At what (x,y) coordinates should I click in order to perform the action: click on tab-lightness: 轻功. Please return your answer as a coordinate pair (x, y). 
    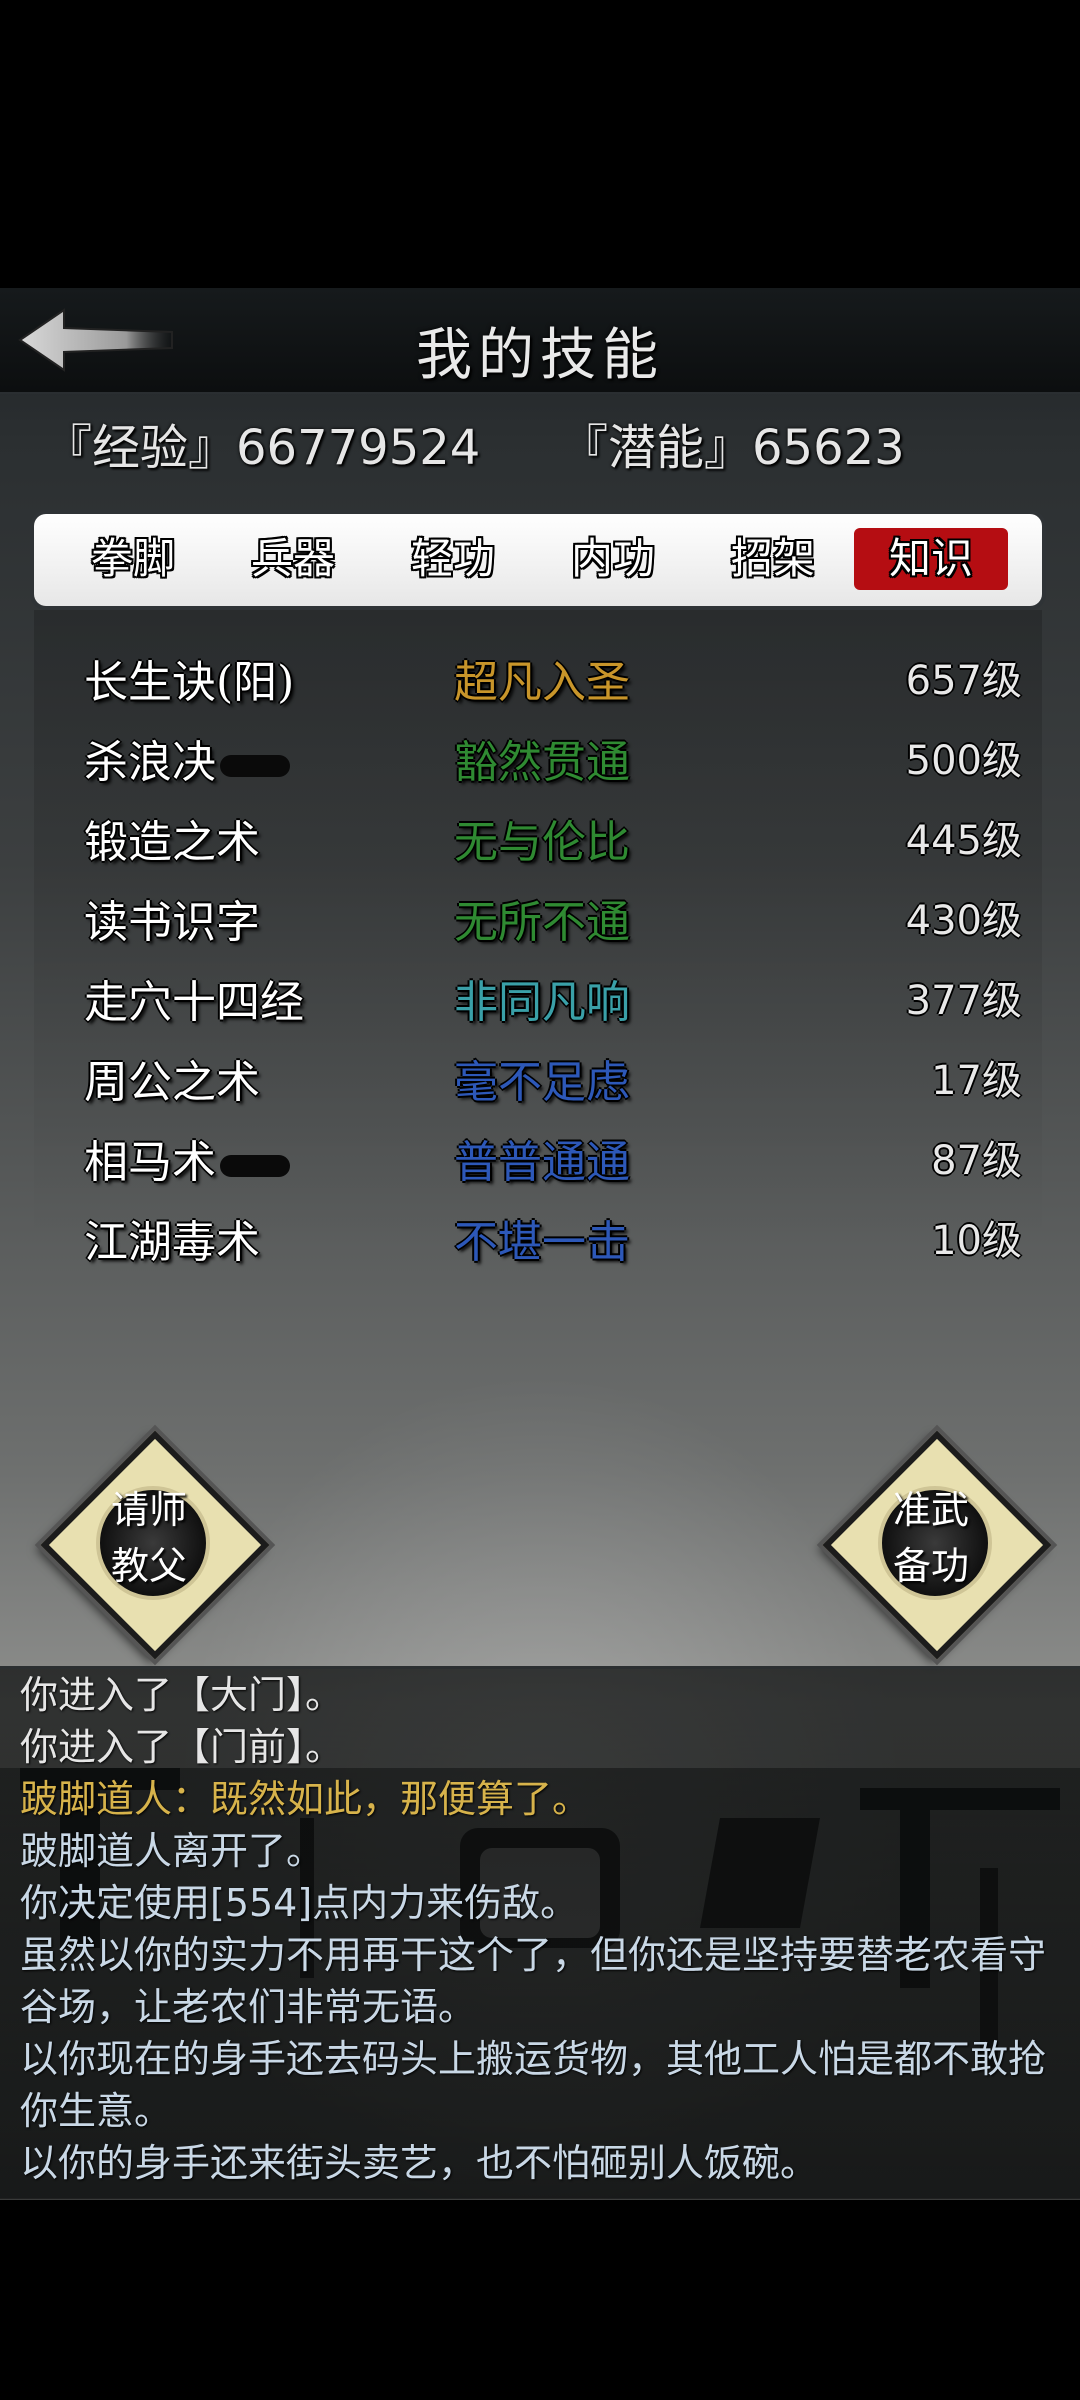
    Looking at the image, I should click on (453, 559).